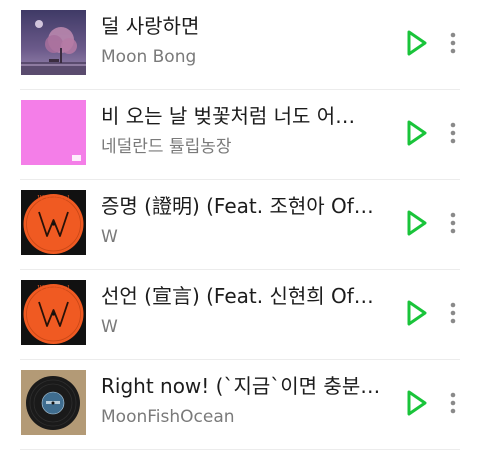 This screenshot has width=480, height=451. I want to click on album-art-black-vinyl, so click(53, 402).